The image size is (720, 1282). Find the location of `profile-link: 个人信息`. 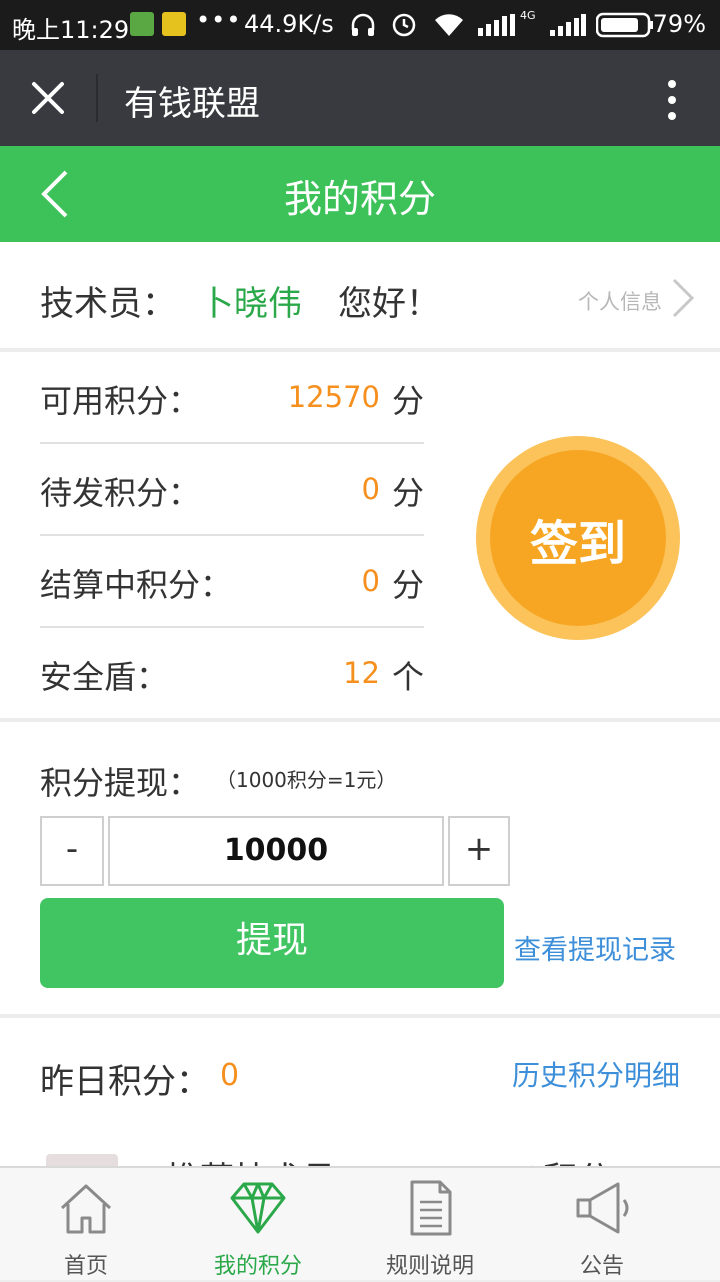

profile-link: 个人信息 is located at coordinates (620, 301).